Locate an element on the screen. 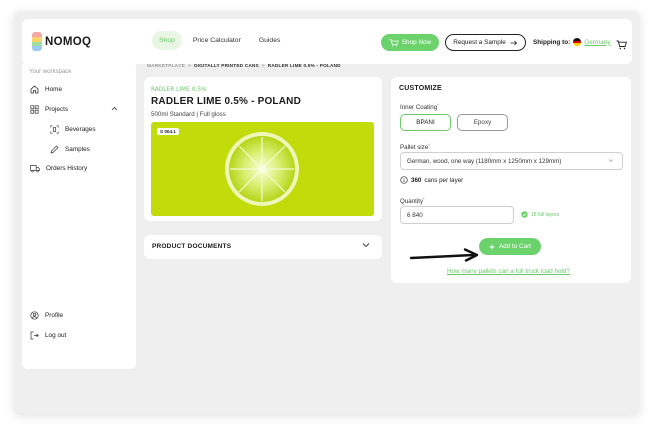  home-icon is located at coordinates (34, 89).